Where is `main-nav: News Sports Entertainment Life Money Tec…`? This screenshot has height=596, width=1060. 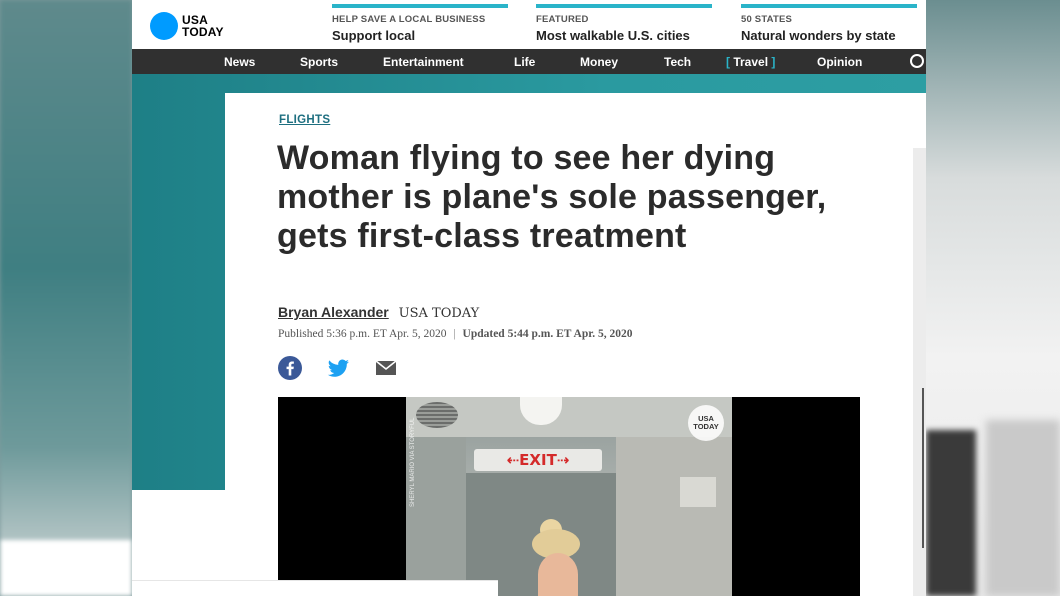
main-nav: News Sports Entertainment Life Money Tec… is located at coordinates (529, 61).